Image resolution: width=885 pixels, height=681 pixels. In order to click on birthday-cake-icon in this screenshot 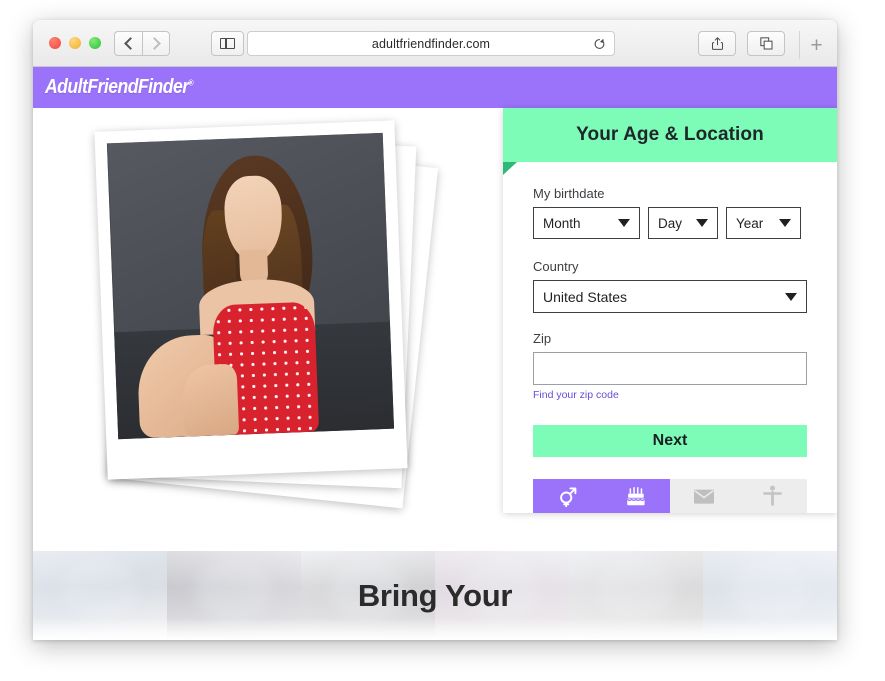, I will do `click(635, 495)`.